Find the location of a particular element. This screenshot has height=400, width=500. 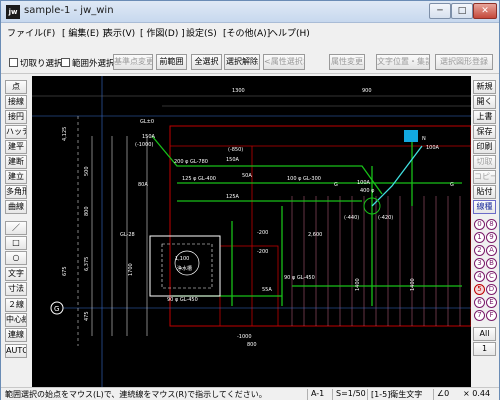

pipe-label: 150A is located at coordinates (233, 160).